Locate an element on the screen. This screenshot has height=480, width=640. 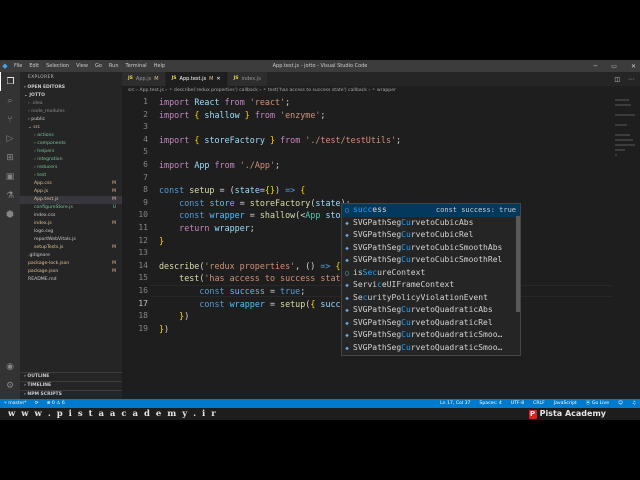
code-line: import React from 'react'; is located at coordinates (225, 102).